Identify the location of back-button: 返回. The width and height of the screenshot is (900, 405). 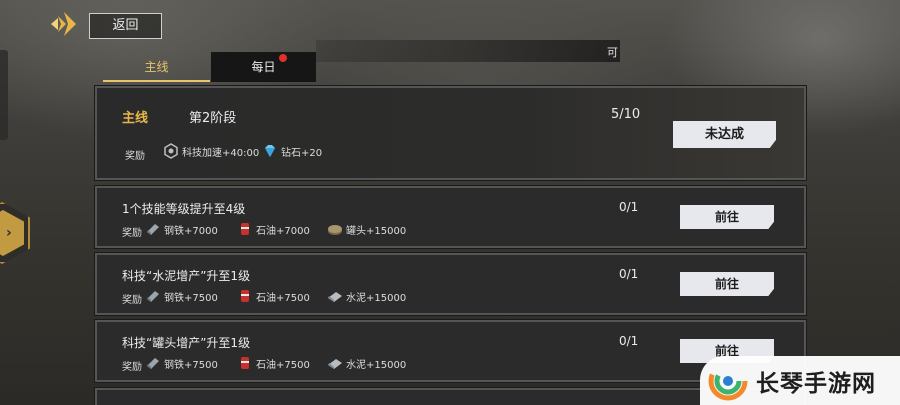
(125, 26).